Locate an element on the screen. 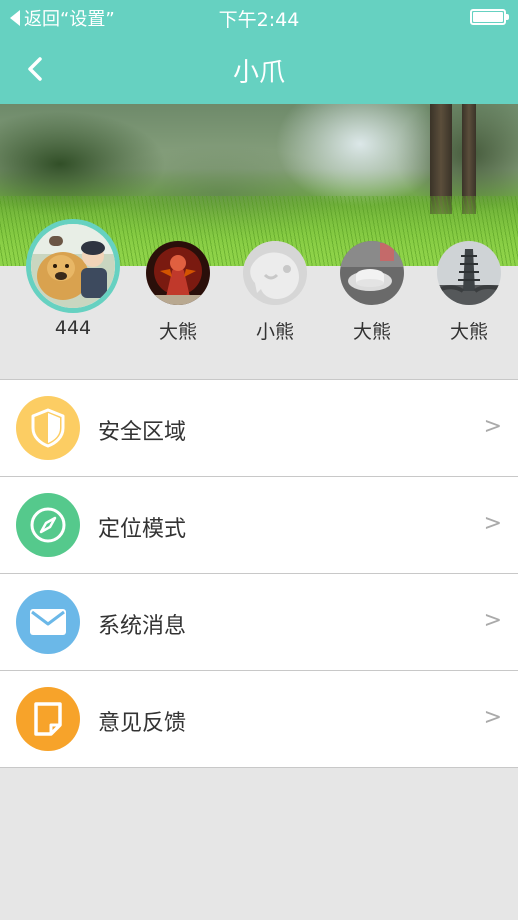  menu-label-feedback: 意见反馈 is located at coordinates (142, 723).